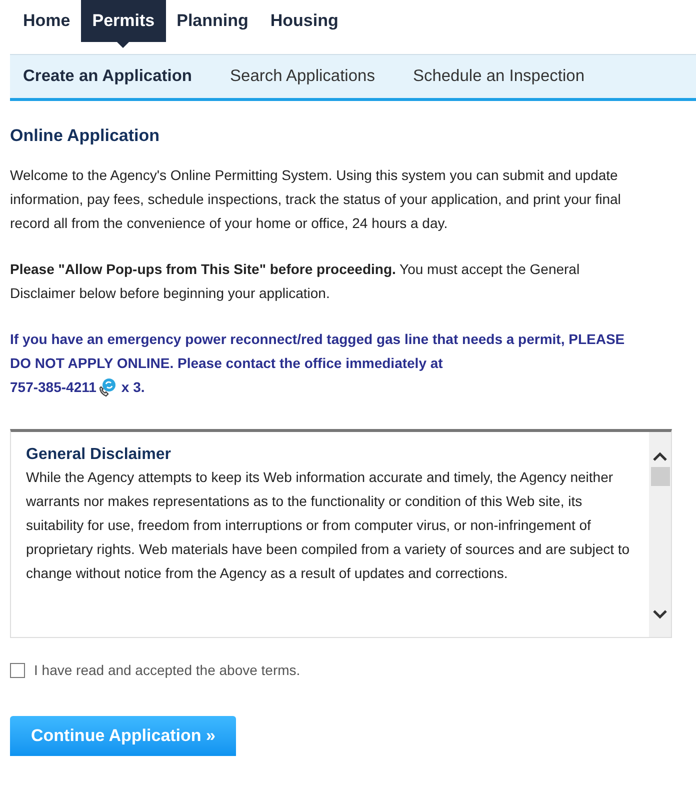 The width and height of the screenshot is (696, 787). Describe the element at coordinates (660, 456) in the screenshot. I see `scroll-up-icon` at that location.